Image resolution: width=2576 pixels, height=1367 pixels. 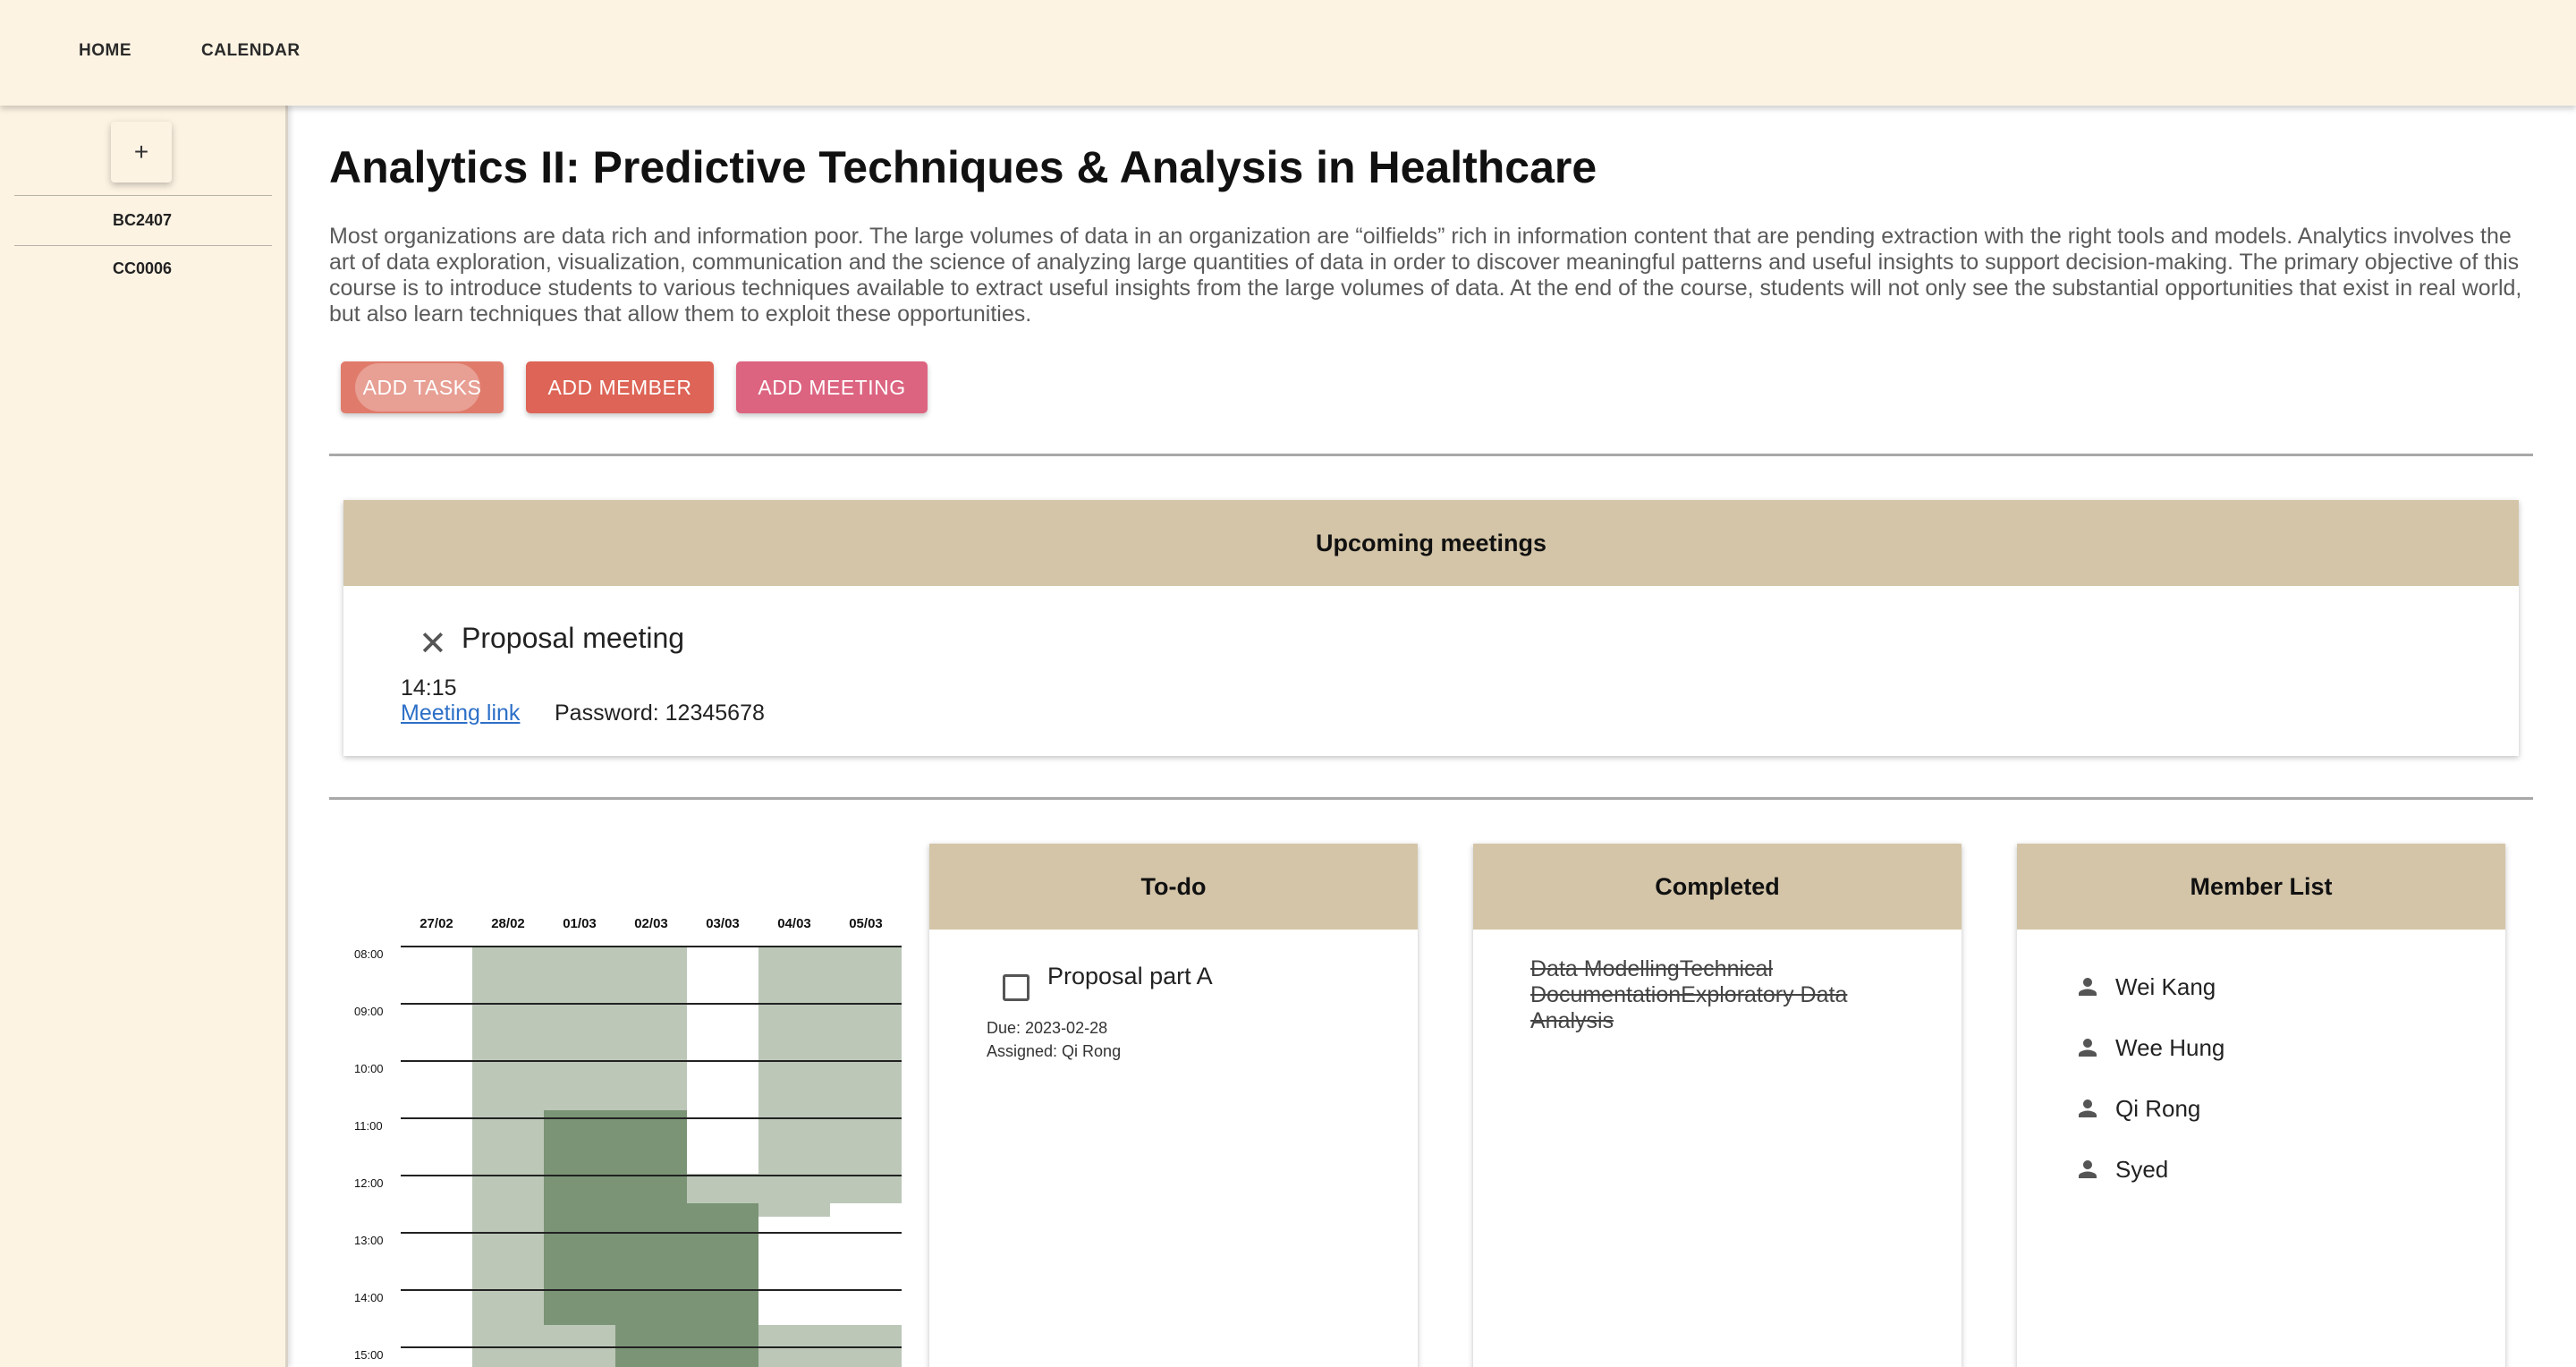 What do you see at coordinates (1130, 976) in the screenshot?
I see `todo-item-name: Proposal part A` at bounding box center [1130, 976].